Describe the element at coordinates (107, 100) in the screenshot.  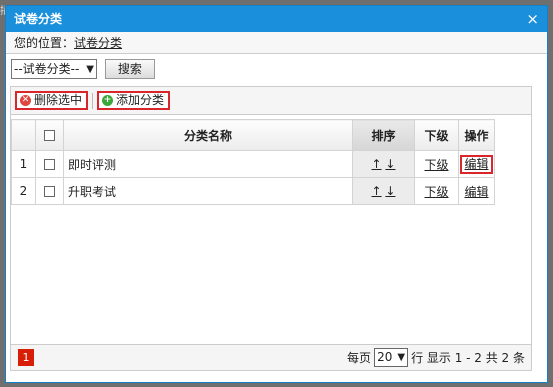
I see `add-icon: +` at that location.